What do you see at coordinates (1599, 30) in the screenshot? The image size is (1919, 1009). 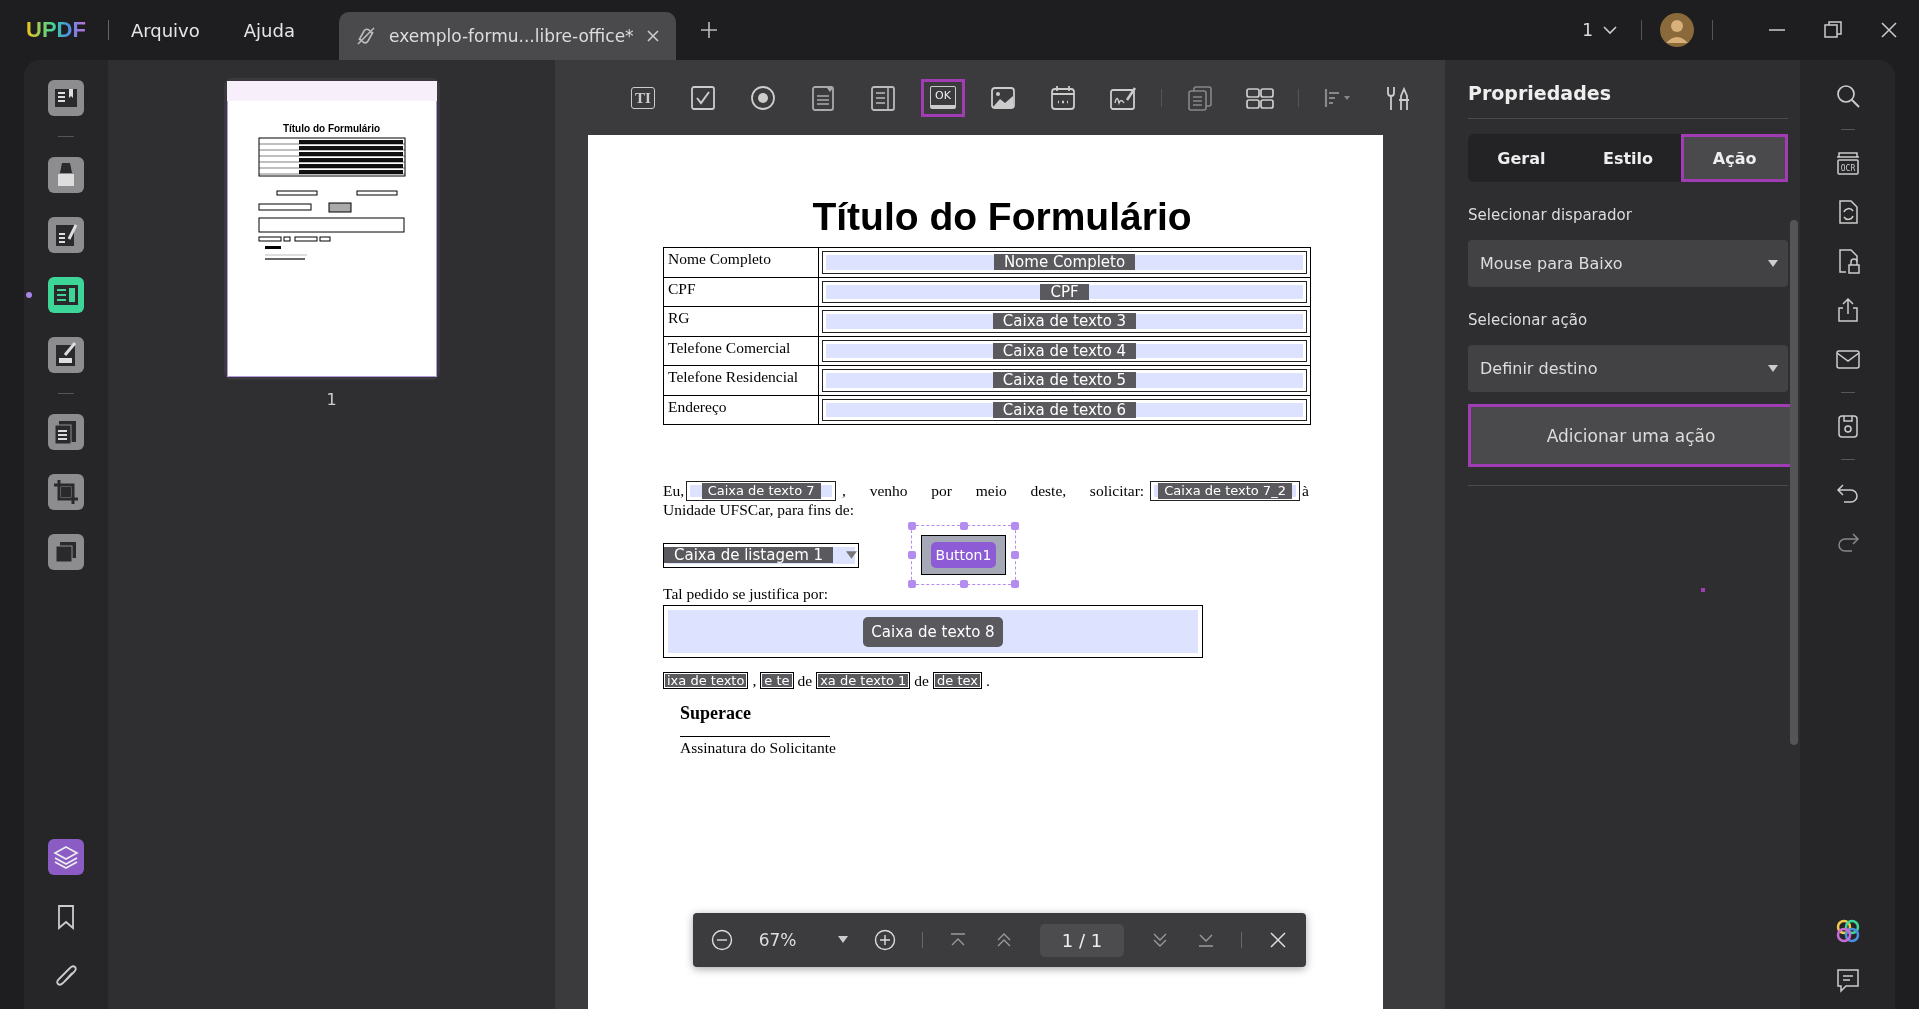 I see `window-count-button: 1` at bounding box center [1599, 30].